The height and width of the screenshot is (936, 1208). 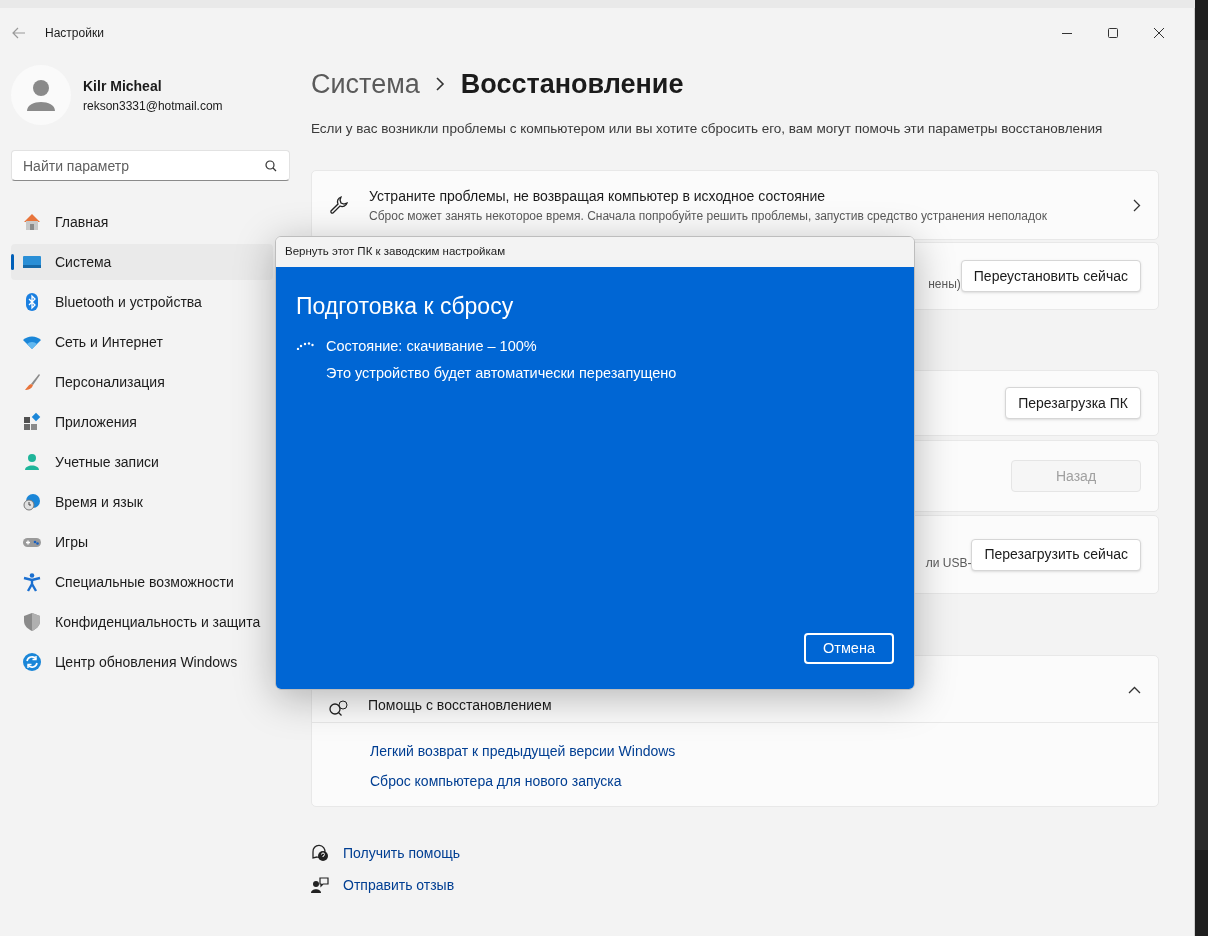 I want to click on card-title: Устраните проблемы, не возвращая компьютер в исходное состояние, so click(x=598, y=196).